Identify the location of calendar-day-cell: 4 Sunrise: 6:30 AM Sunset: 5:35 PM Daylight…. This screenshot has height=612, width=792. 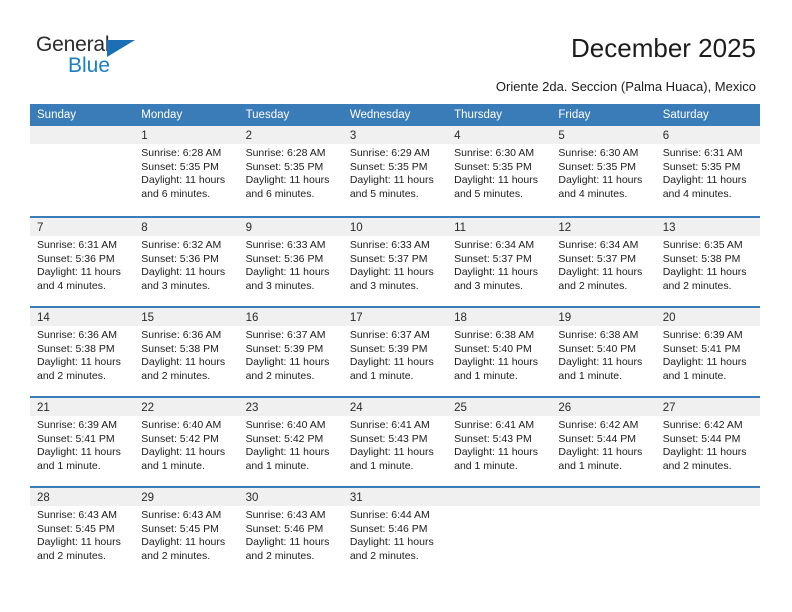
(499, 171).